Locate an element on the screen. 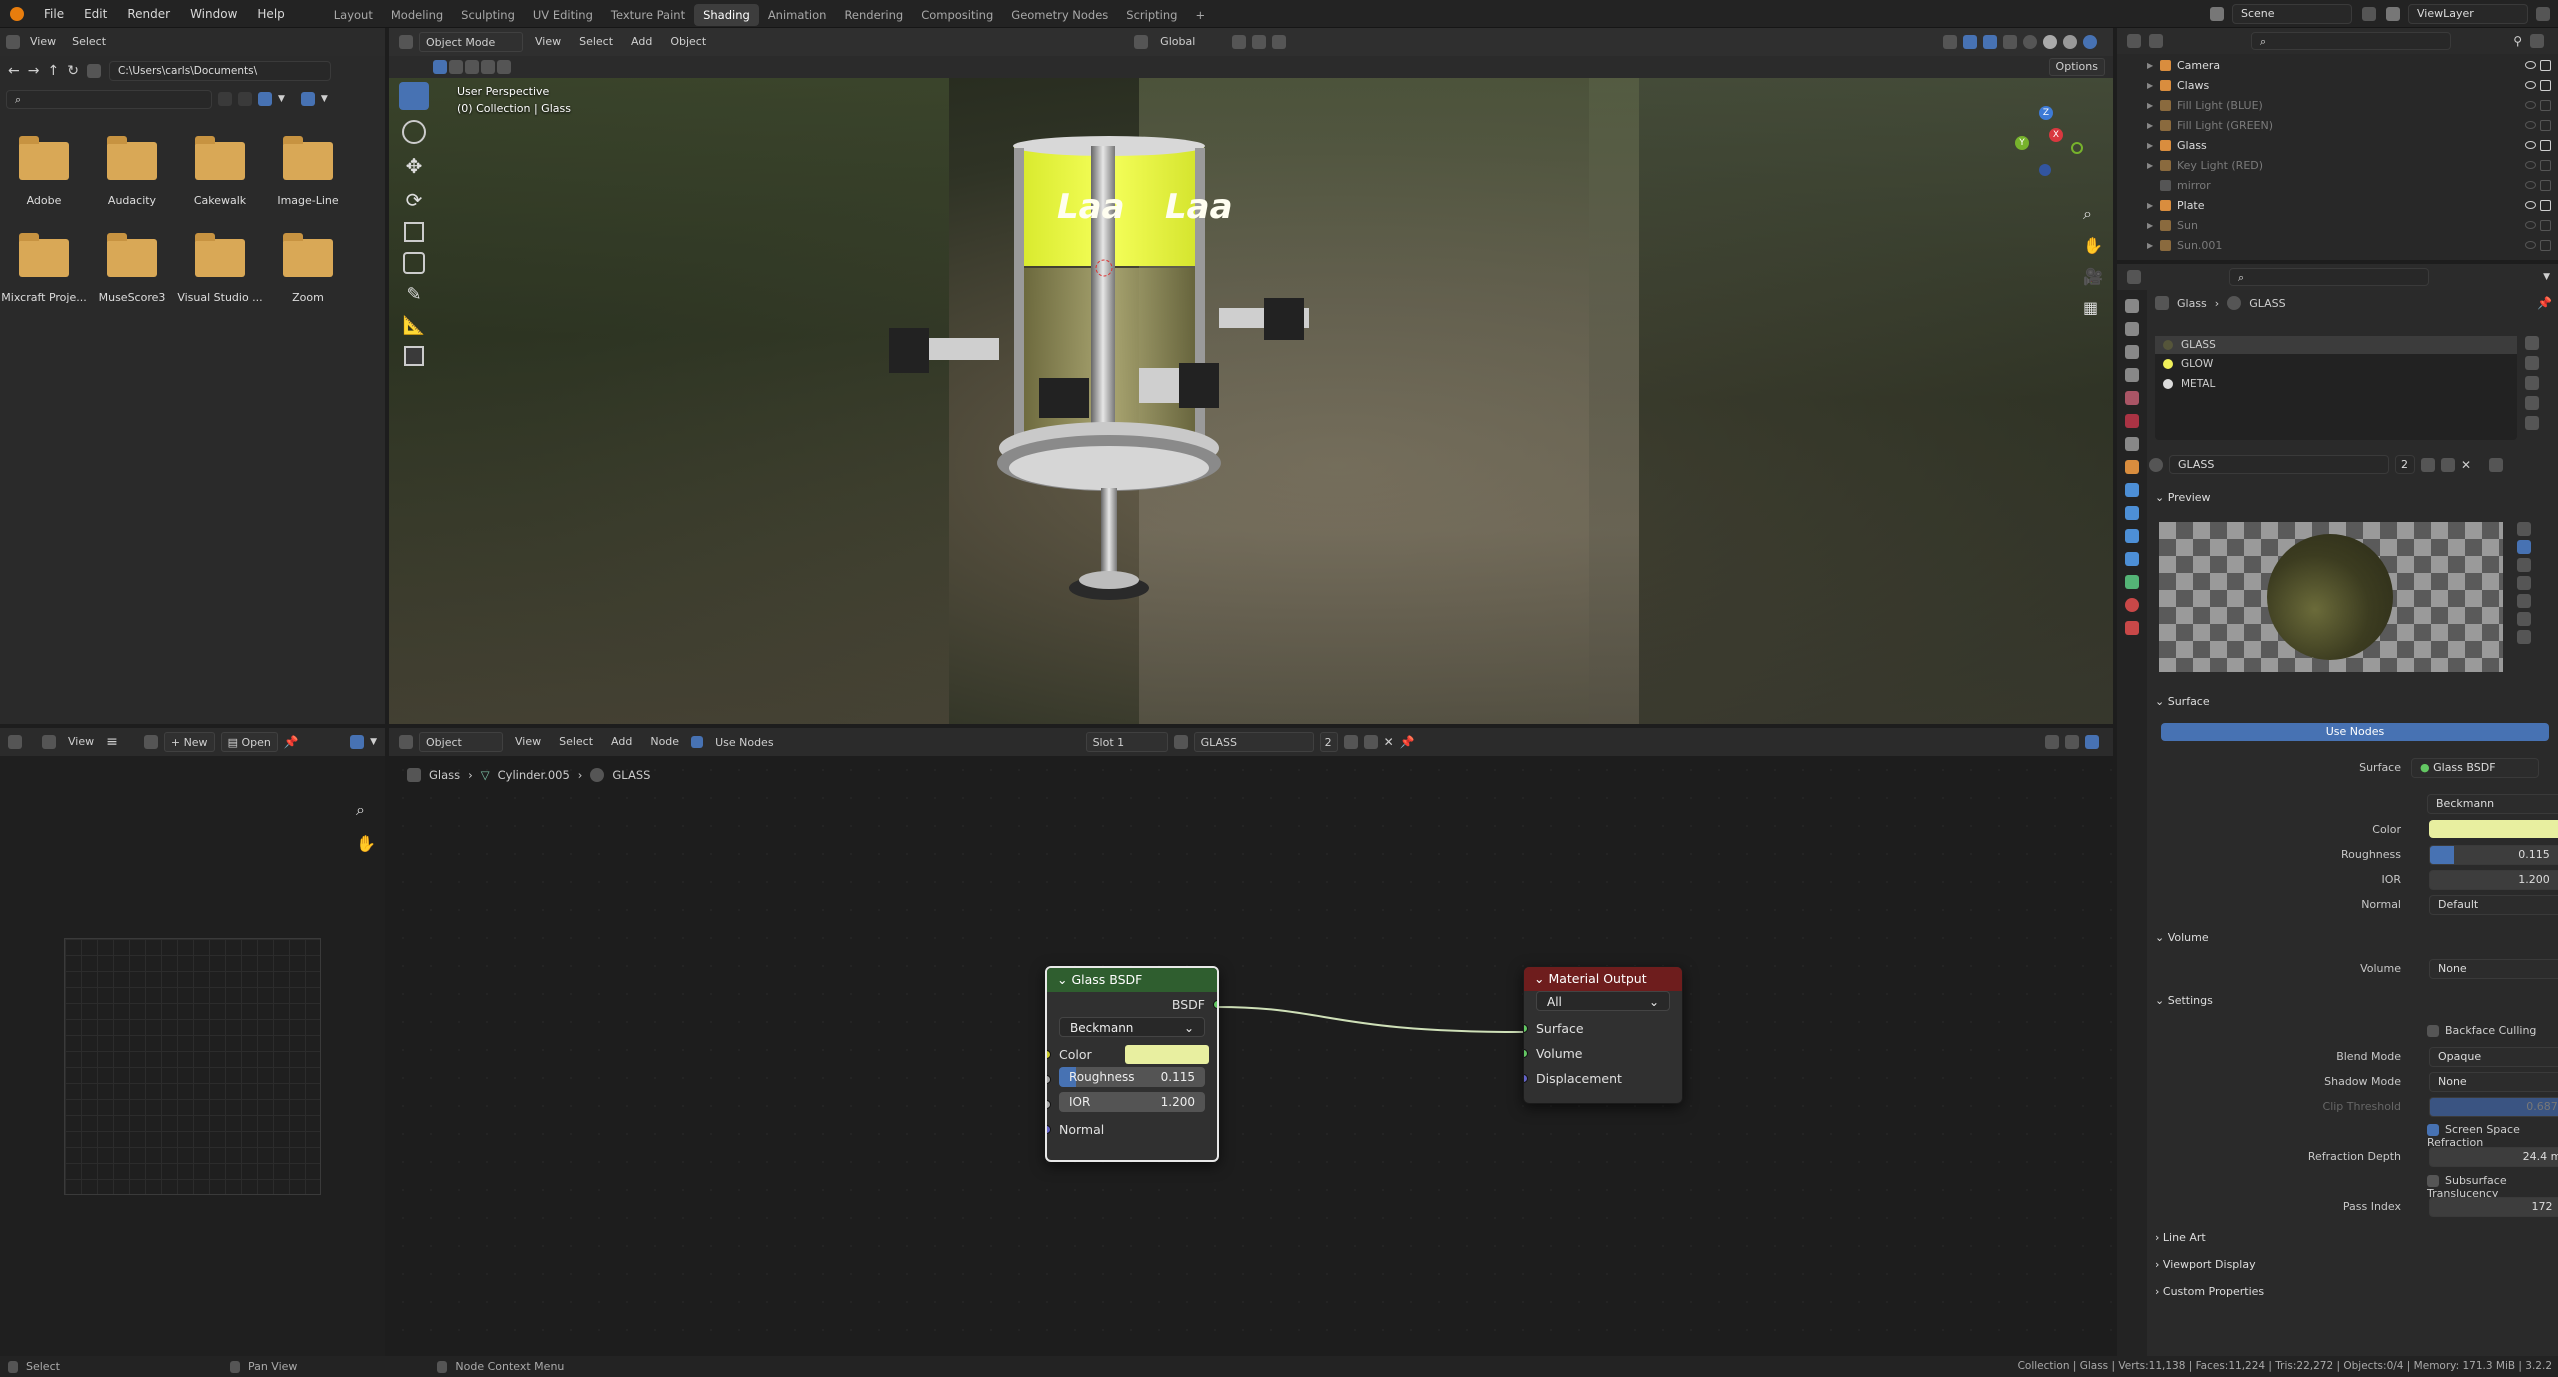 This screenshot has width=2558, height=1377. glass-node-header: ⌄ Glass BSDF is located at coordinates (1132, 980).